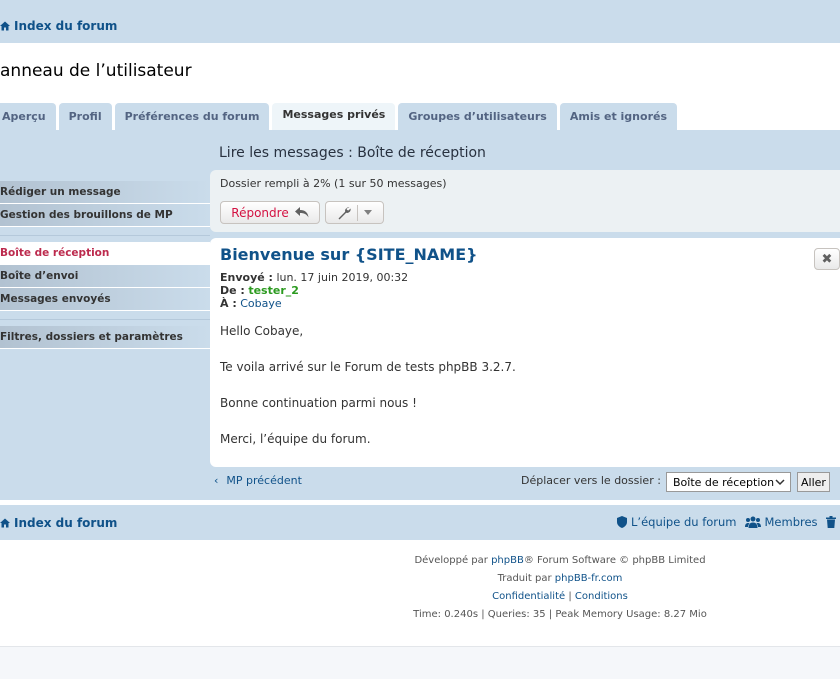  I want to click on trash-icon, so click(830, 522).